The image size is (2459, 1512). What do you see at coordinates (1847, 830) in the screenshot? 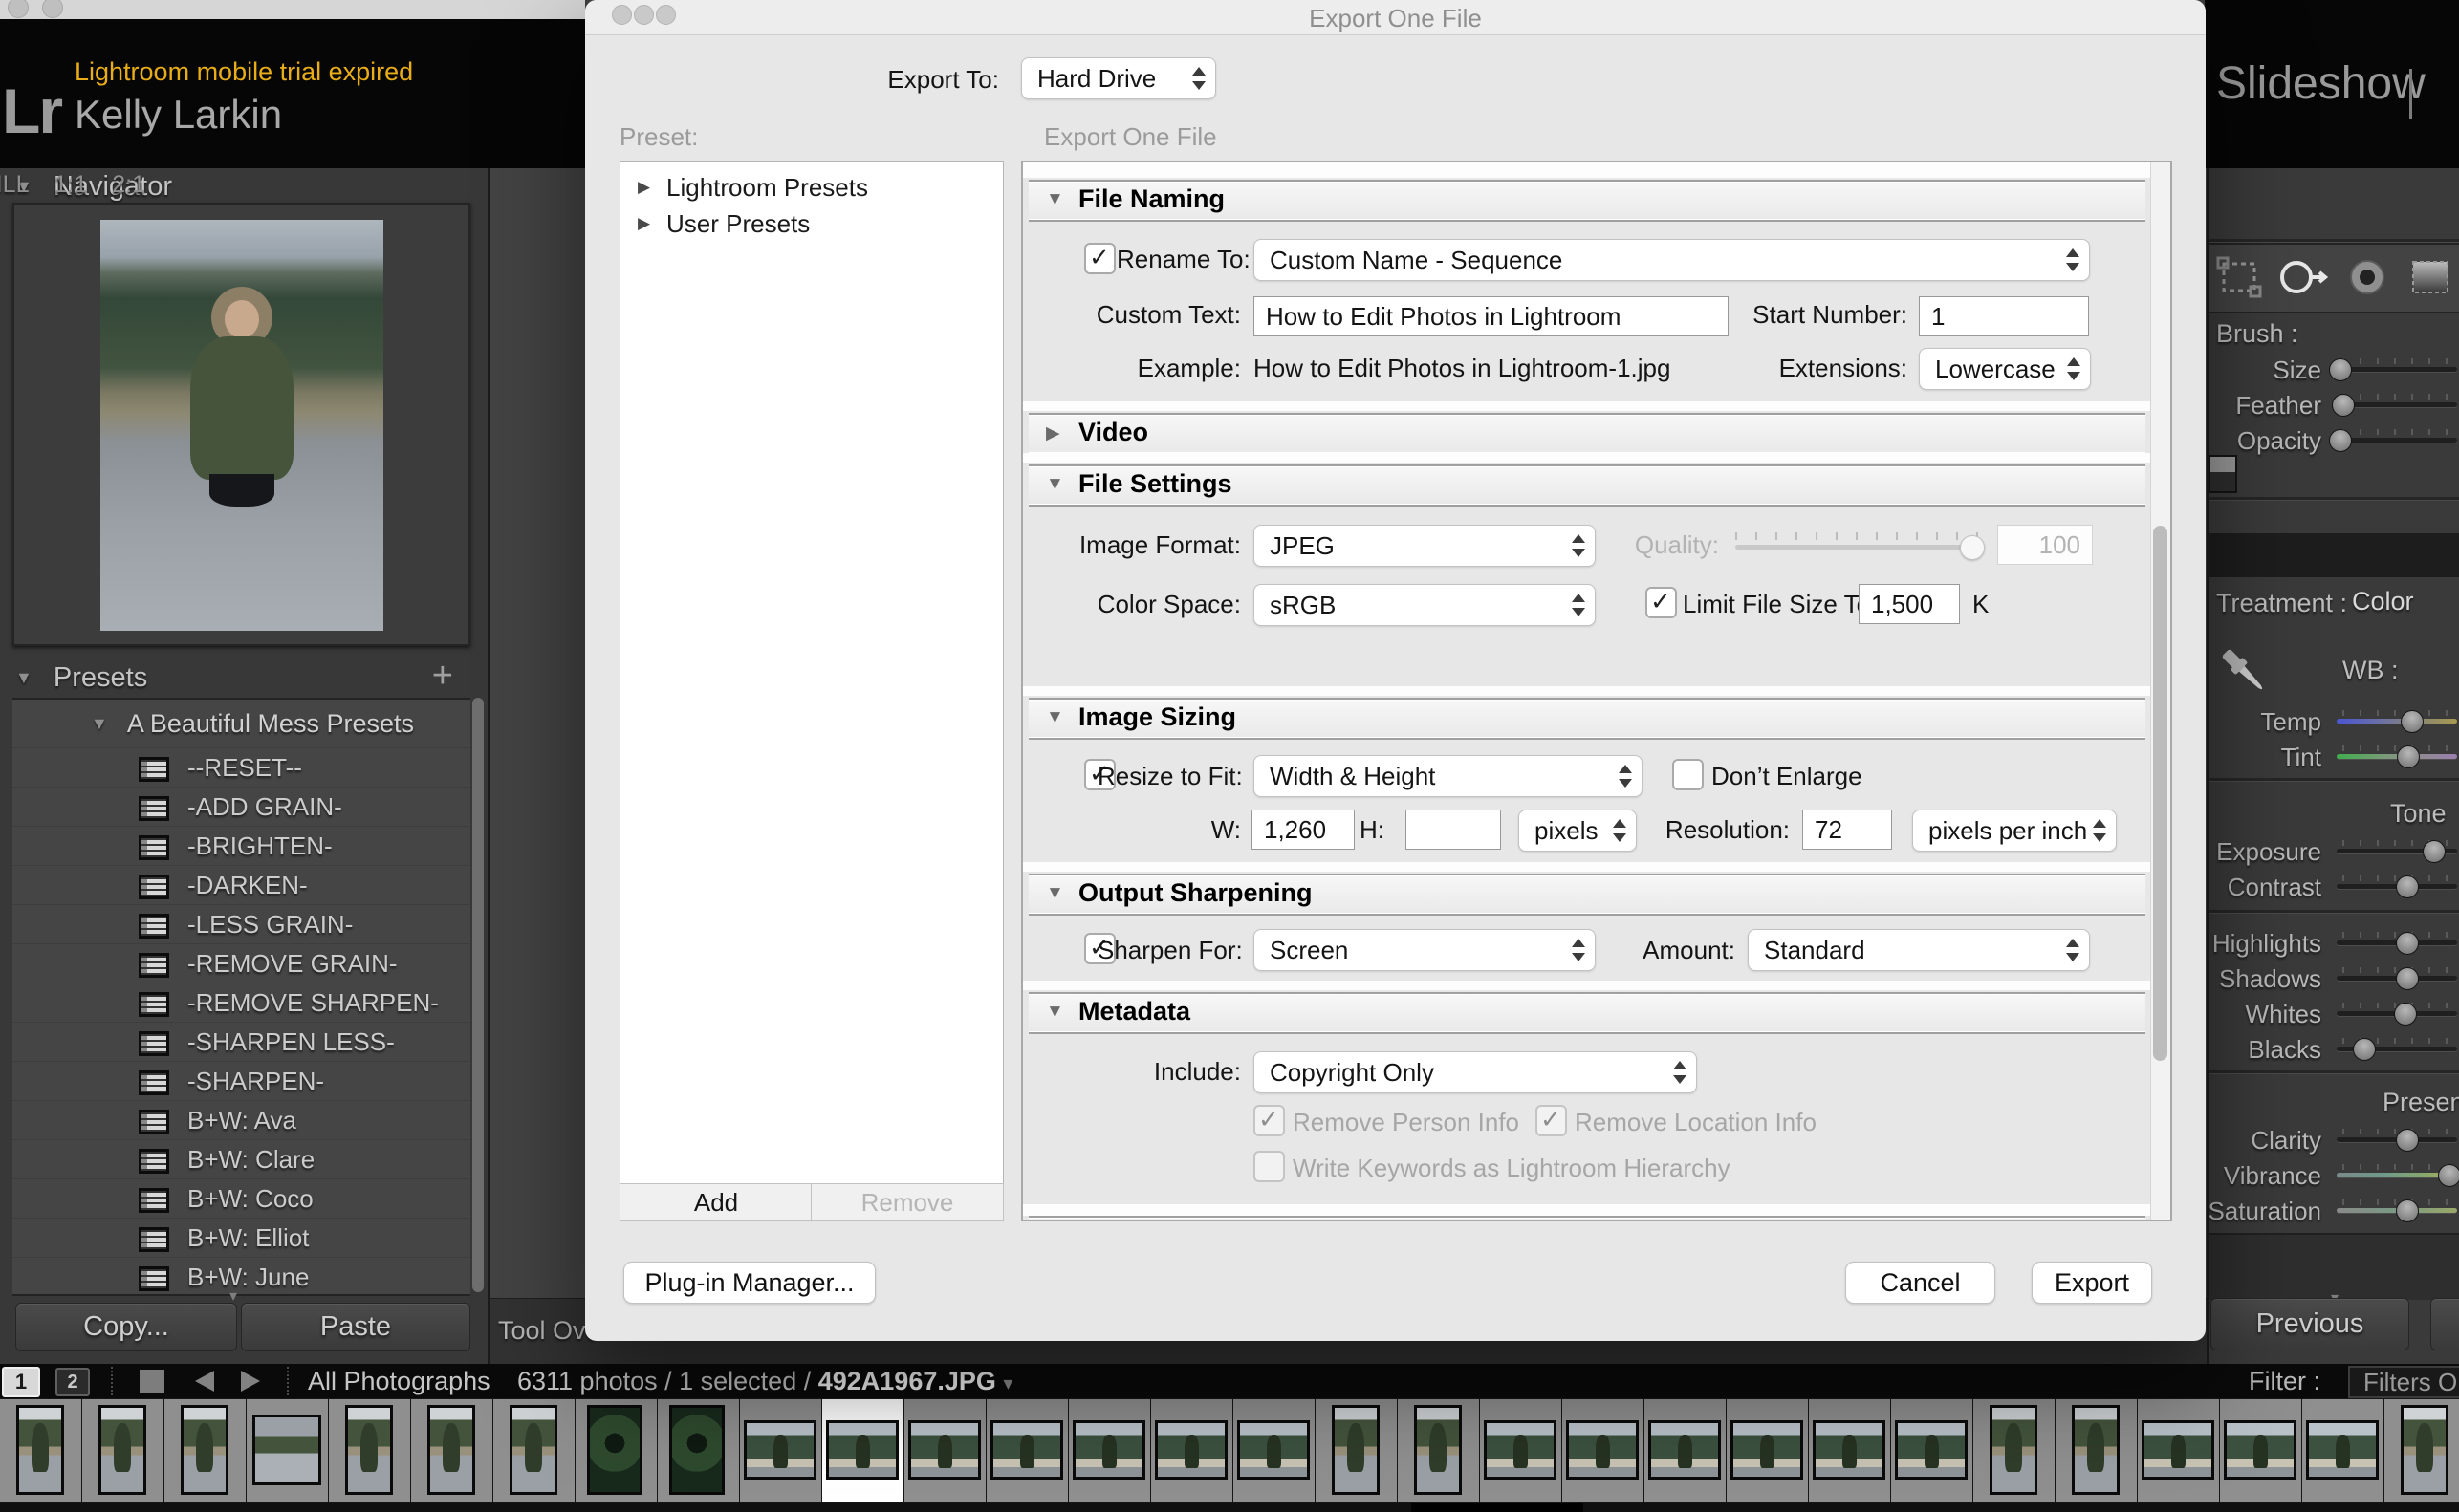
I see `resolution-input: 72` at bounding box center [1847, 830].